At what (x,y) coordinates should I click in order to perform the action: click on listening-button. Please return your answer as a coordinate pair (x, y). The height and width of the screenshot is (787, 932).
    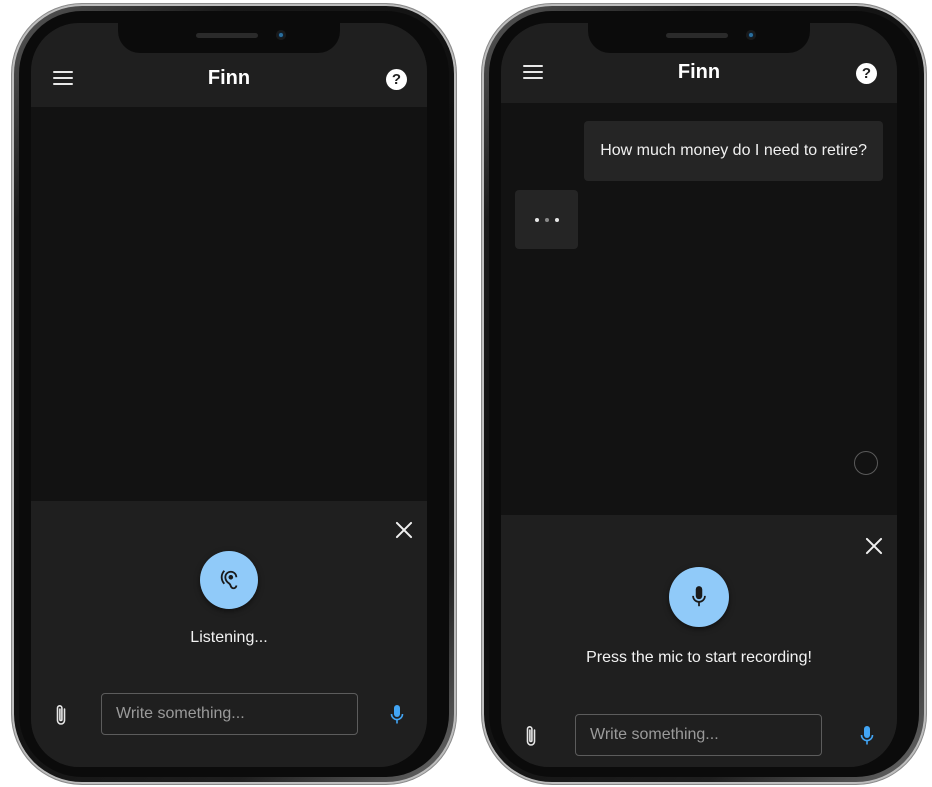
    Looking at the image, I should click on (229, 580).